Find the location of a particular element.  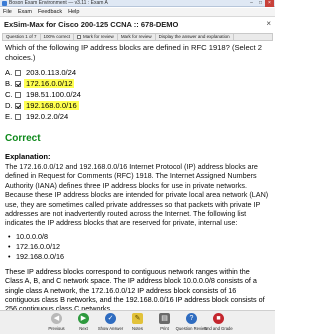

next-label: Next is located at coordinates (83, 328).